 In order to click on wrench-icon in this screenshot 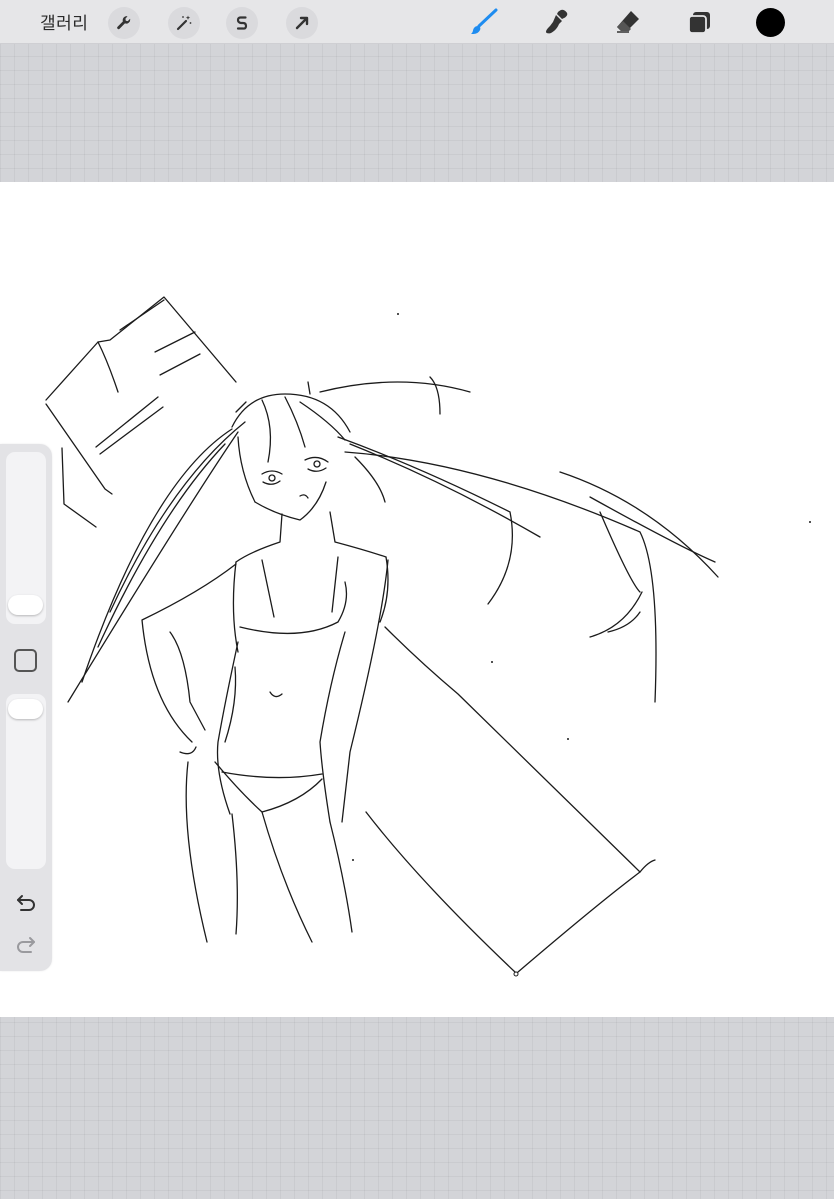, I will do `click(124, 23)`.